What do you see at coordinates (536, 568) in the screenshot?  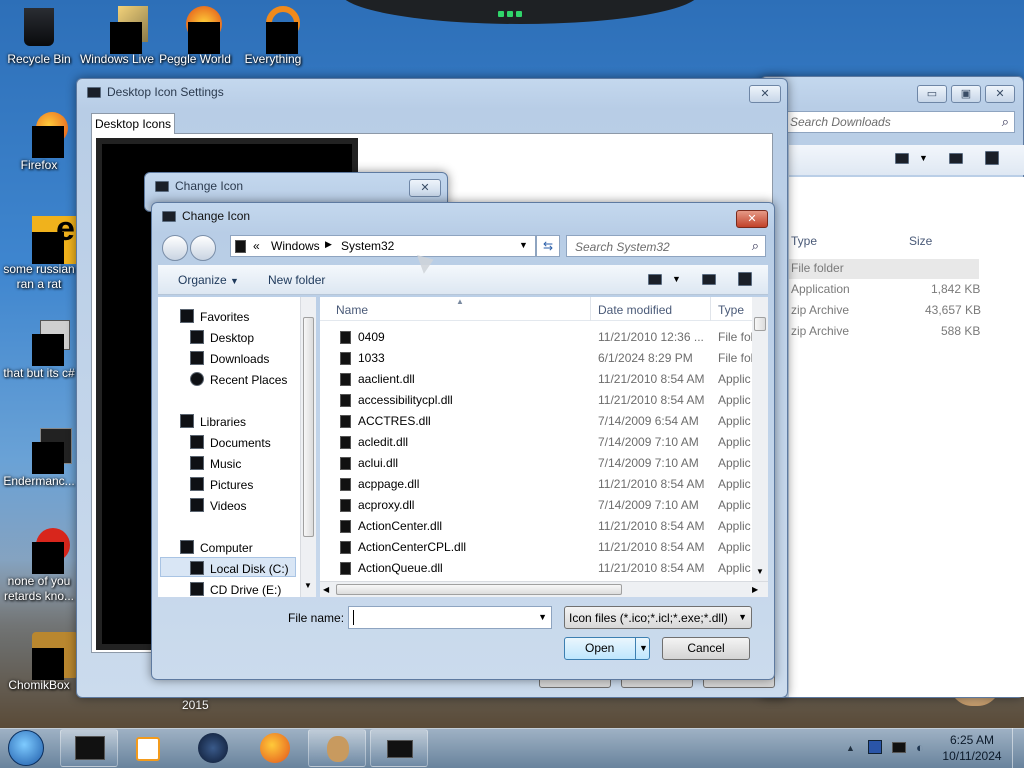 I see `list-item: ActionQueue.dll 11/21/2010 8:54 AM Applic` at bounding box center [536, 568].